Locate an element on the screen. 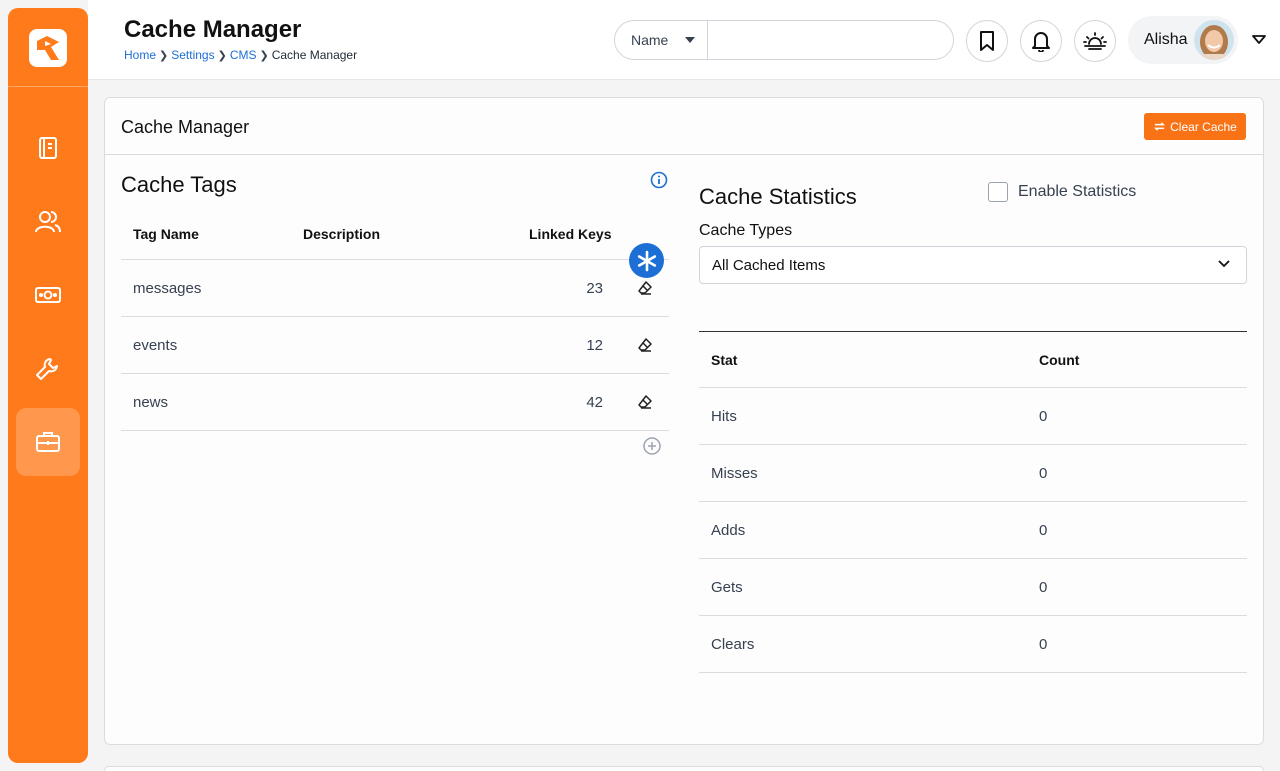 This screenshot has height=771, width=1280. stat-name: Hits is located at coordinates (724, 416).